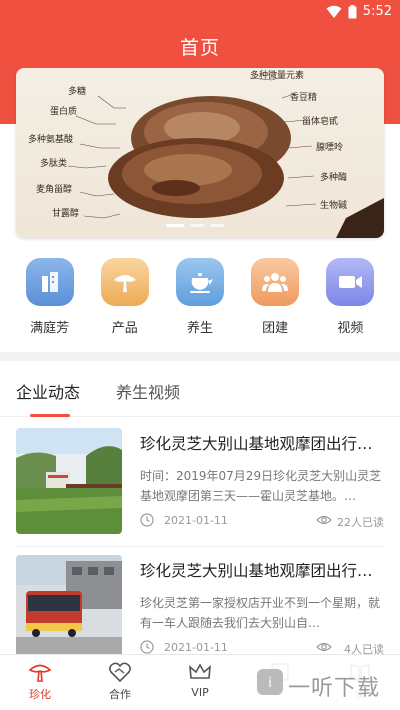  I want to click on status-bar: 5:52, so click(200, 13).